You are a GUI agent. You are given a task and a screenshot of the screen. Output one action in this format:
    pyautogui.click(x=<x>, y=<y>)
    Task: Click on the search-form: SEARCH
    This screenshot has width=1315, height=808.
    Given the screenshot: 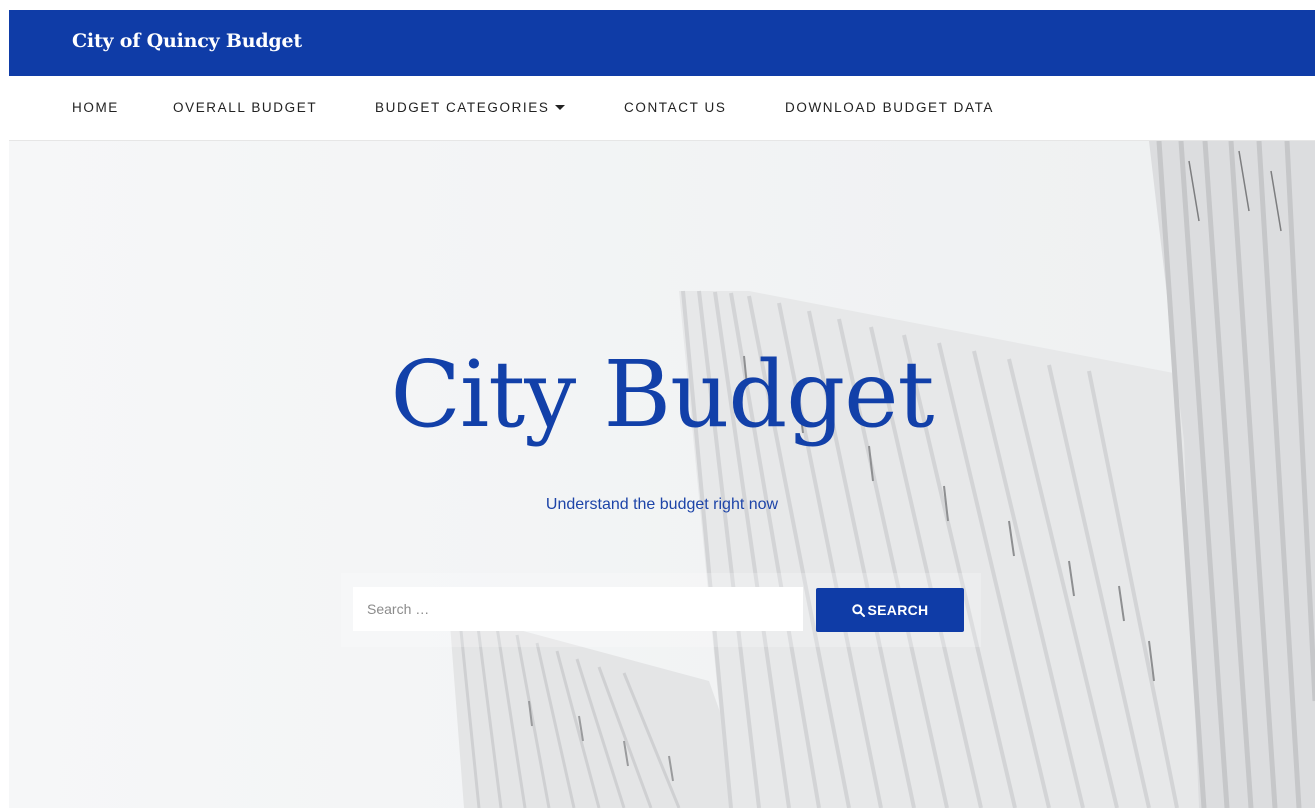 What is the action you would take?
    pyautogui.click(x=661, y=610)
    